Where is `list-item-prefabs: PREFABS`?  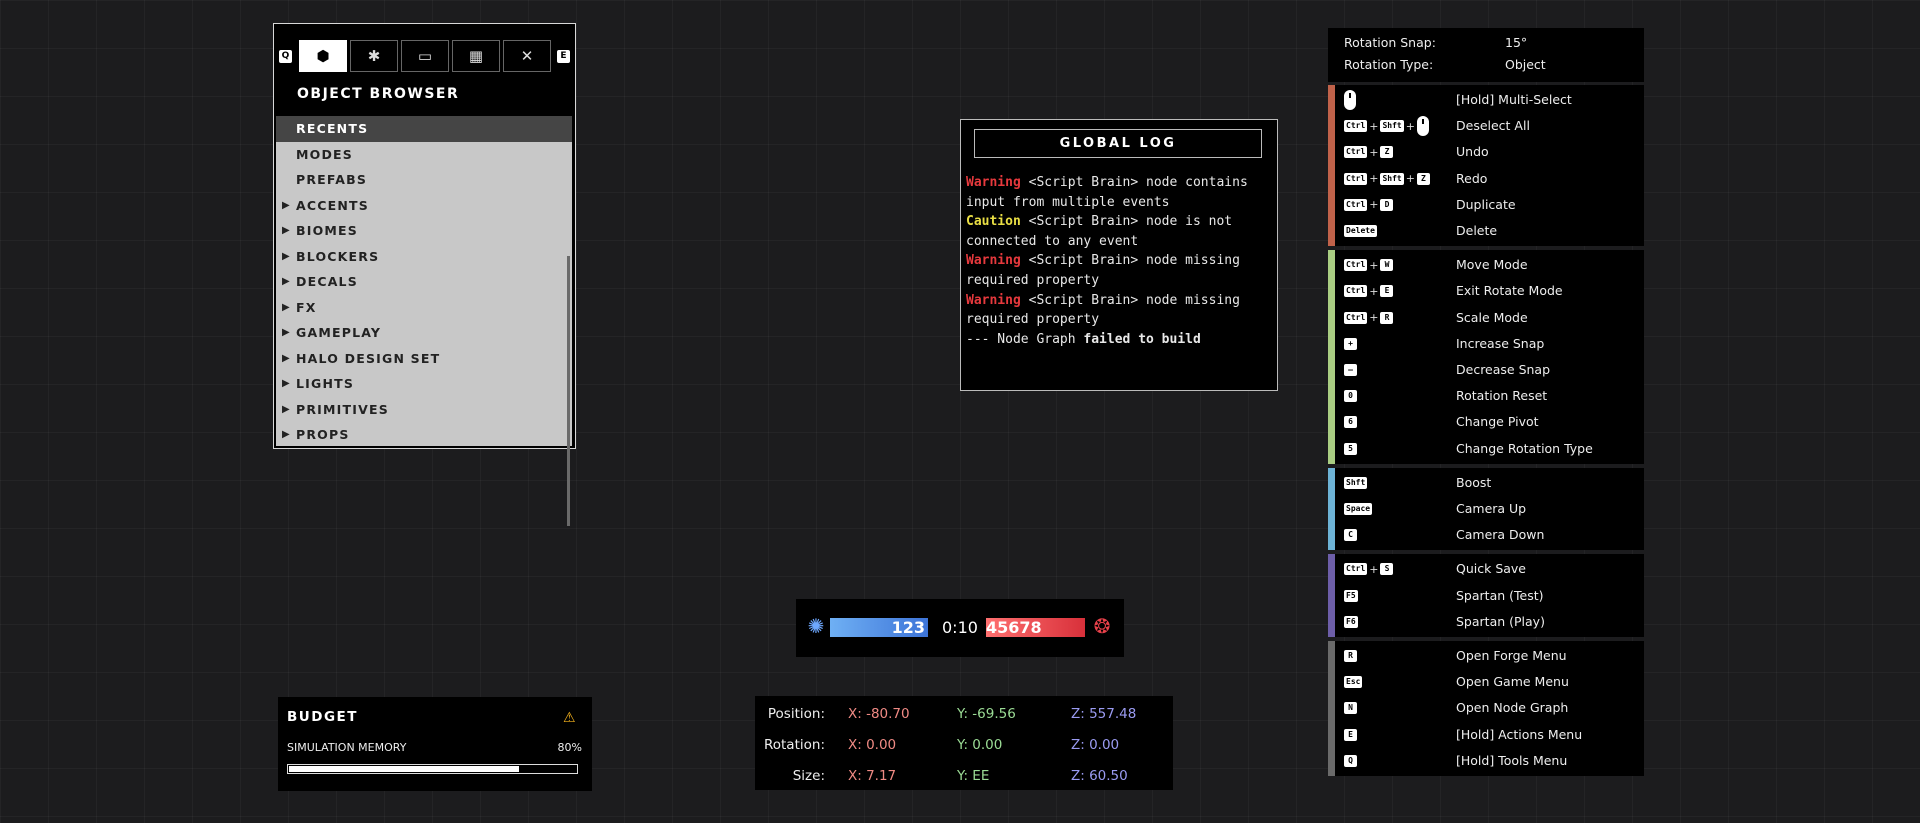
list-item-prefabs: PREFABS is located at coordinates (424, 180).